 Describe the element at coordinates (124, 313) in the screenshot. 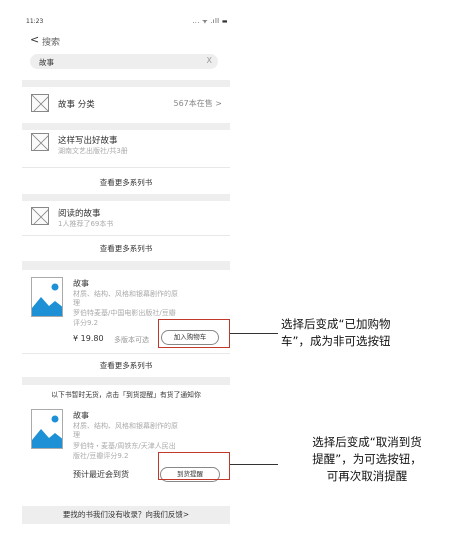

I see `book-author: 罗伯特麦基/中国电影出版社/豆瓣` at that location.